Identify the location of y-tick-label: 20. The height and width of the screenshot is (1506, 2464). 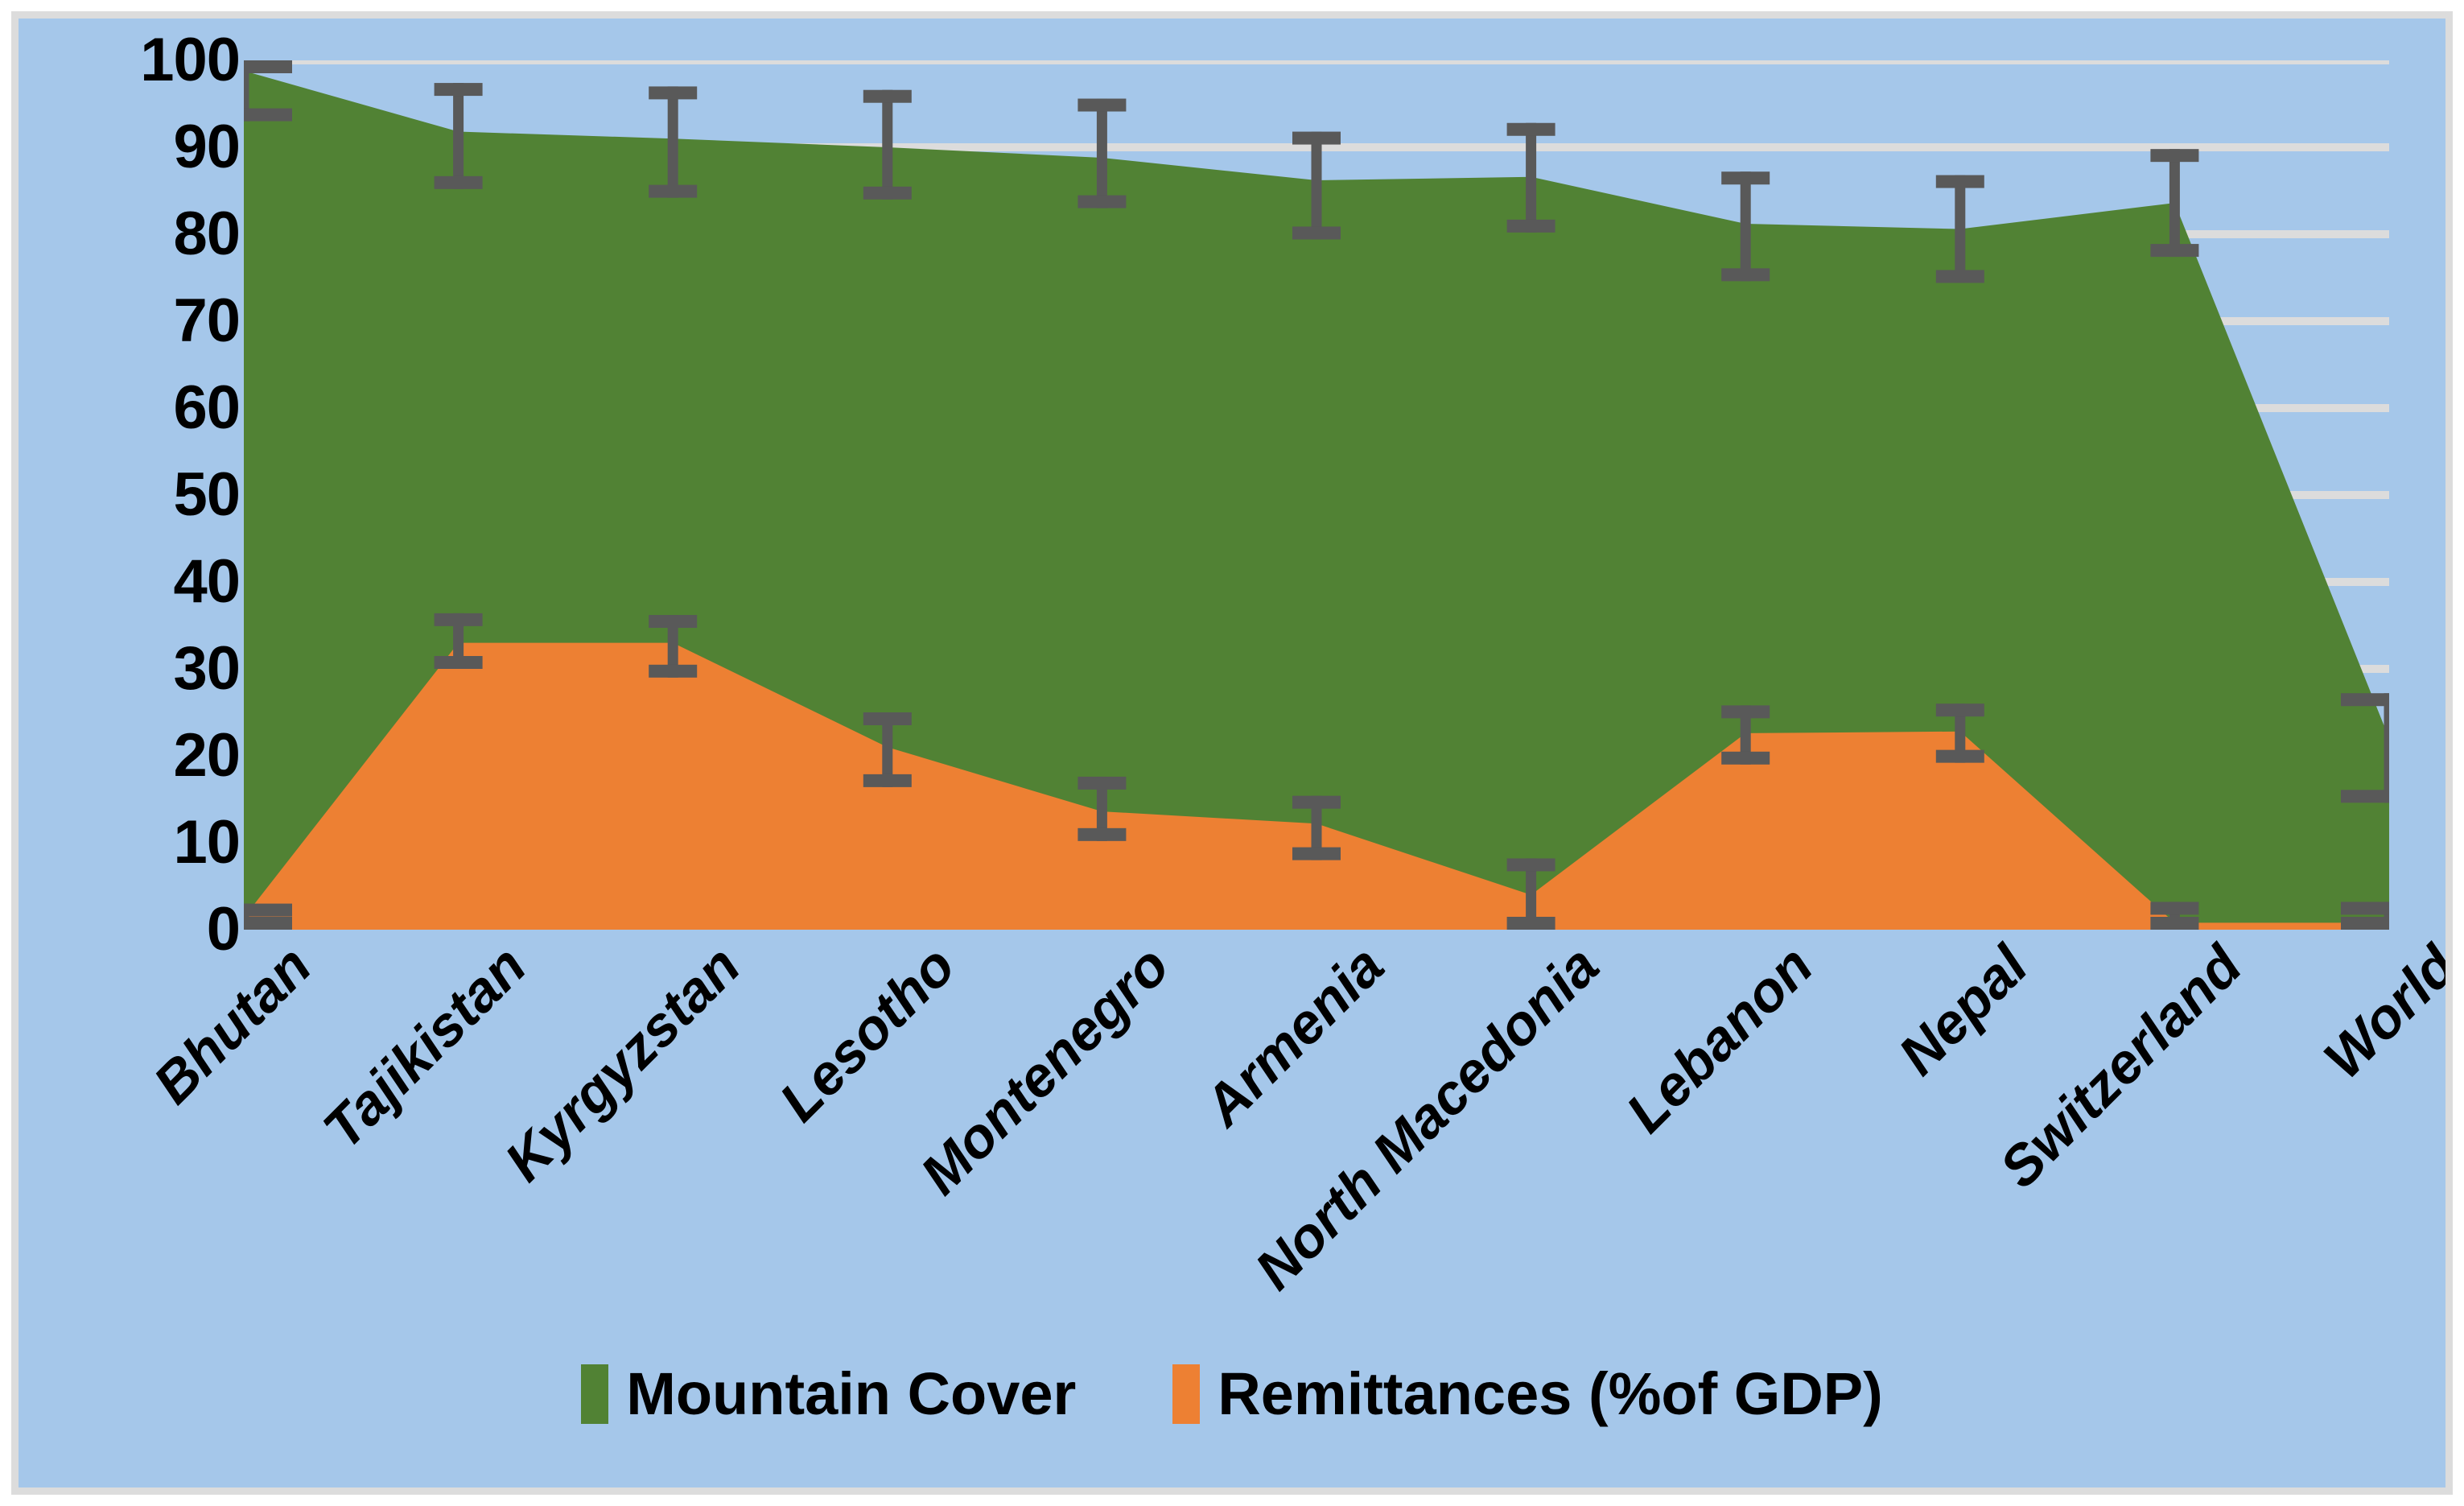
(207, 755).